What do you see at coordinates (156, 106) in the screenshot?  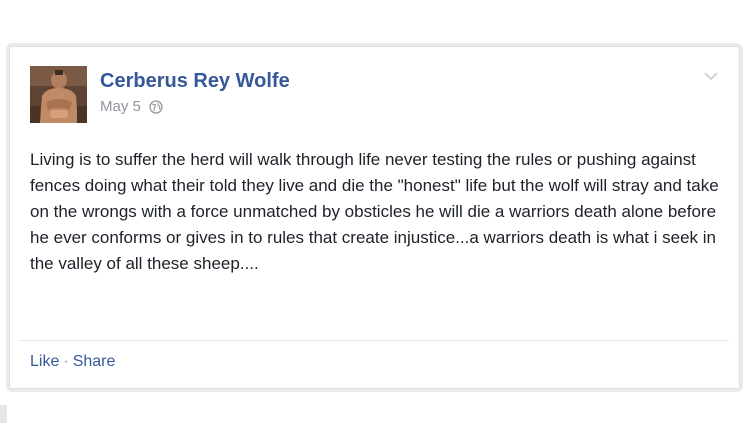 I see `globe-icon` at bounding box center [156, 106].